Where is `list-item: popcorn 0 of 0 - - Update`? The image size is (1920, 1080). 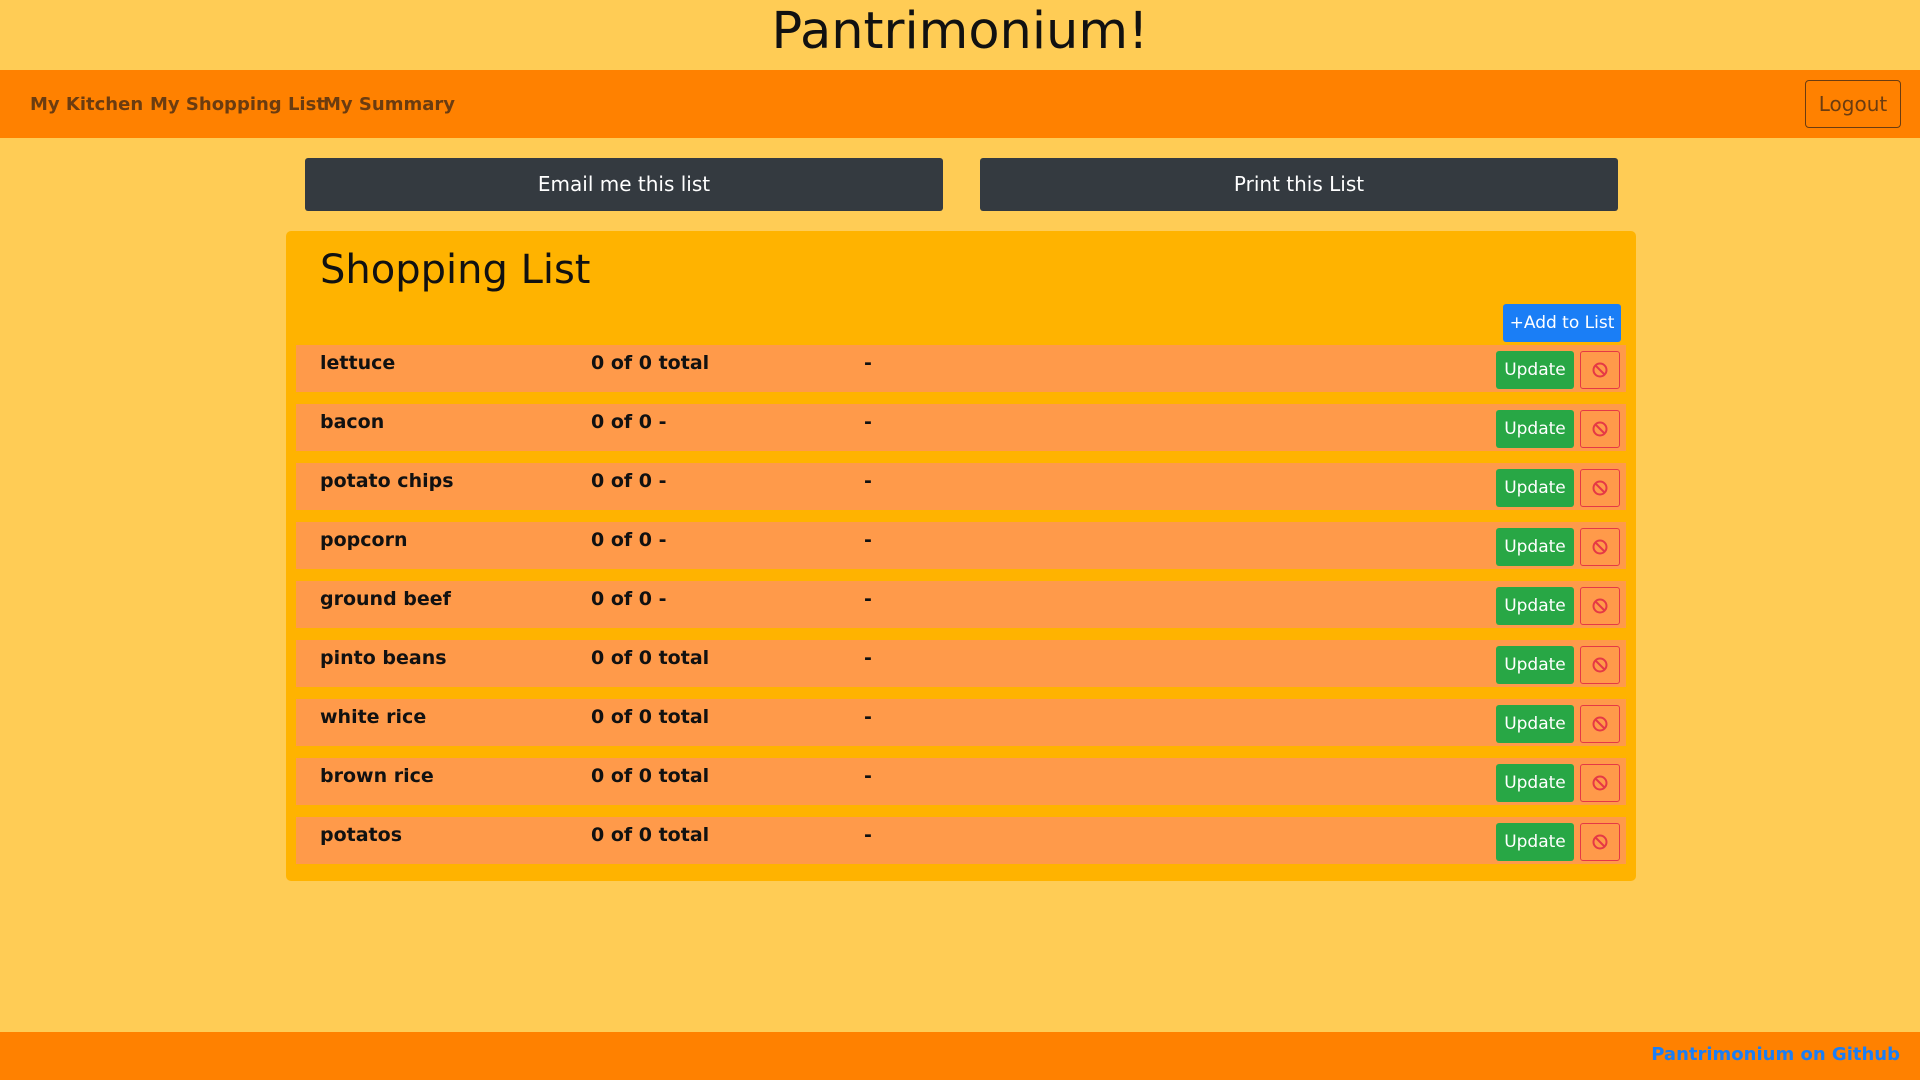
list-item: popcorn 0 of 0 - - Update is located at coordinates (961, 545).